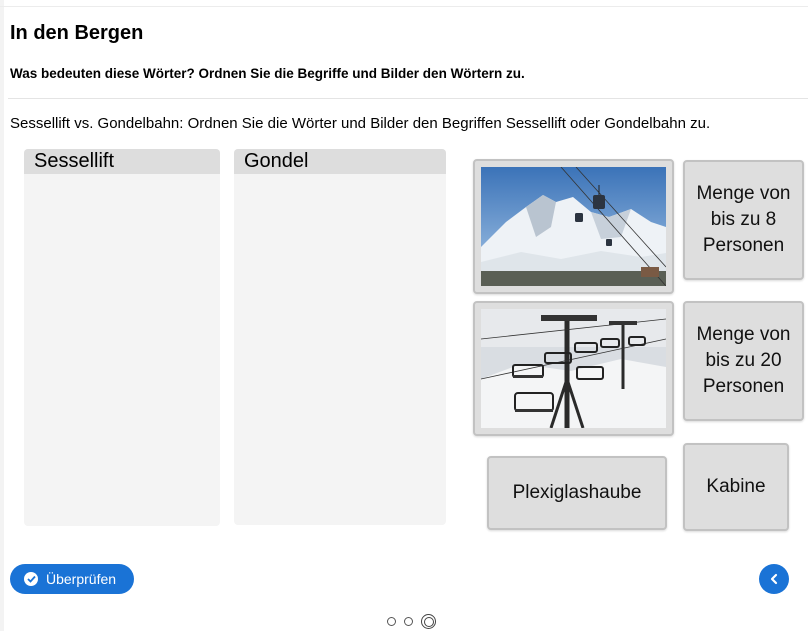 Image resolution: width=808 pixels, height=631 pixels. I want to click on chevron-left-icon, so click(774, 579).